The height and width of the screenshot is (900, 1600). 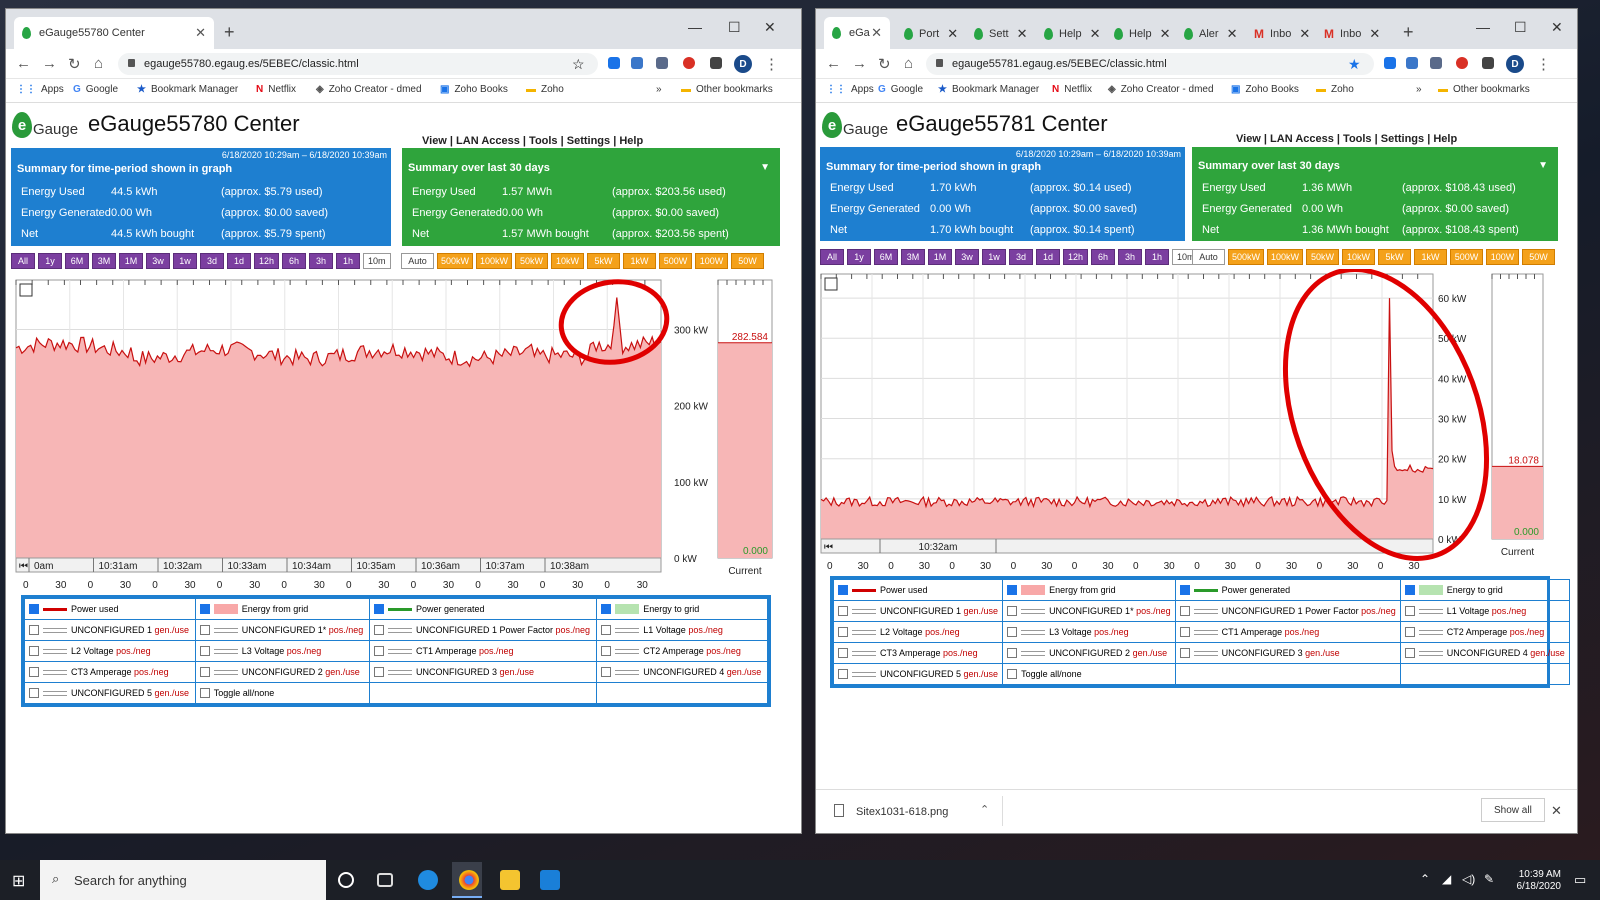 I want to click on taskbar-search: ⌕ Search for anything, so click(x=183, y=880).